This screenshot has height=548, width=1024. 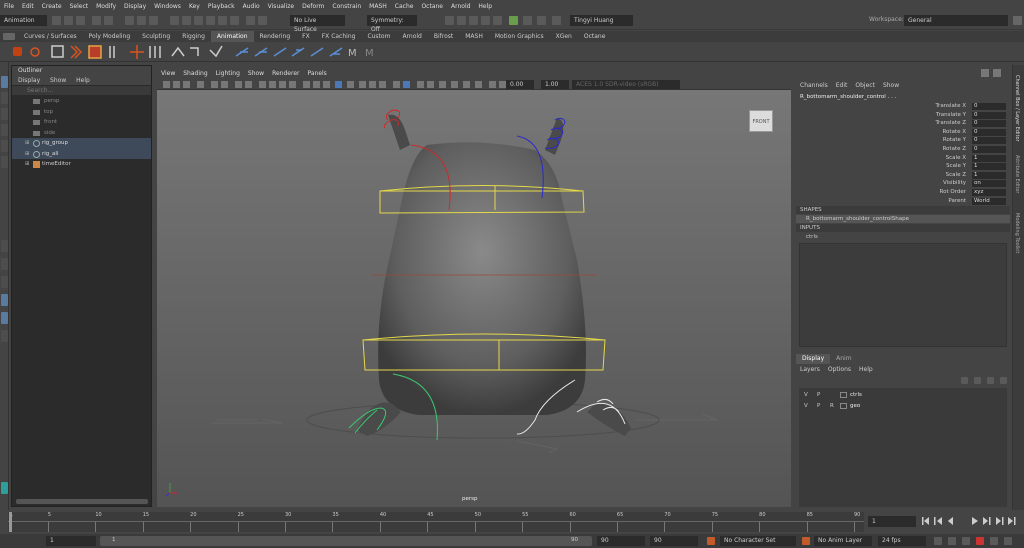 What do you see at coordinates (903, 192) in the screenshot?
I see `channel-row: Rot Order xyz` at bounding box center [903, 192].